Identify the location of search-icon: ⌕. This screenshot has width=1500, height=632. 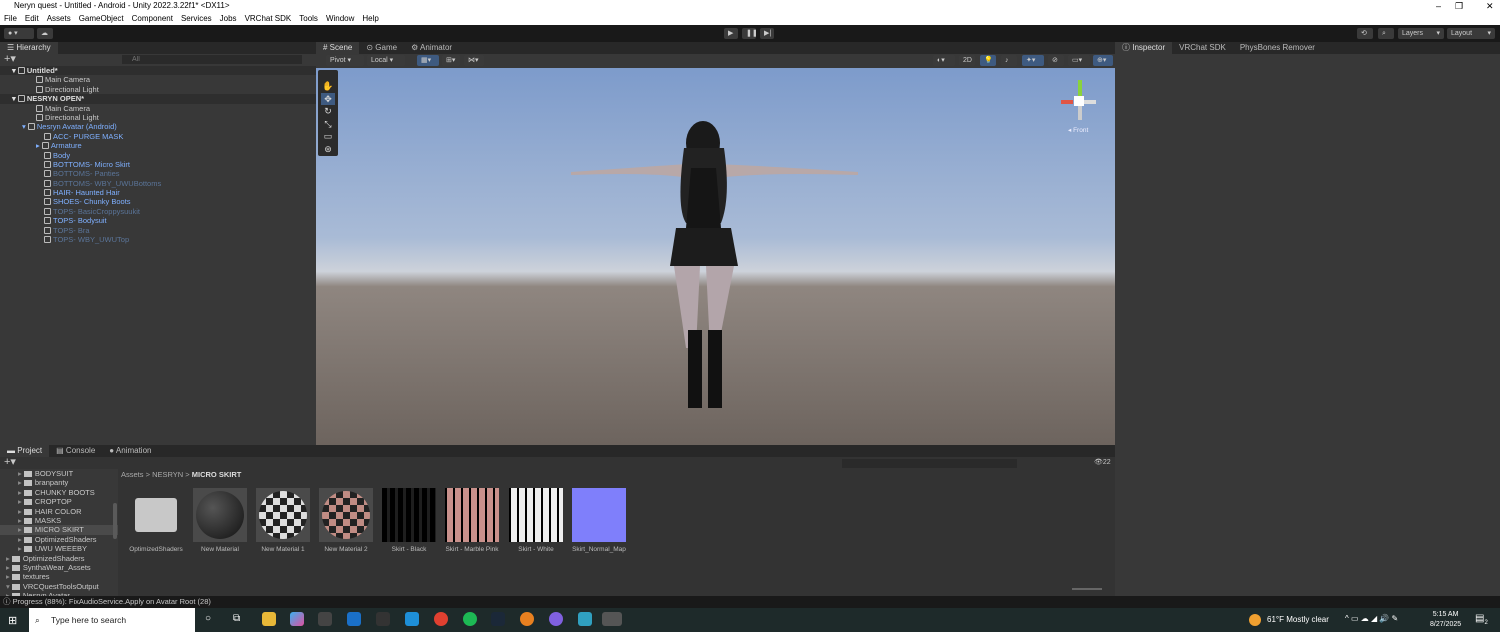
(1386, 33).